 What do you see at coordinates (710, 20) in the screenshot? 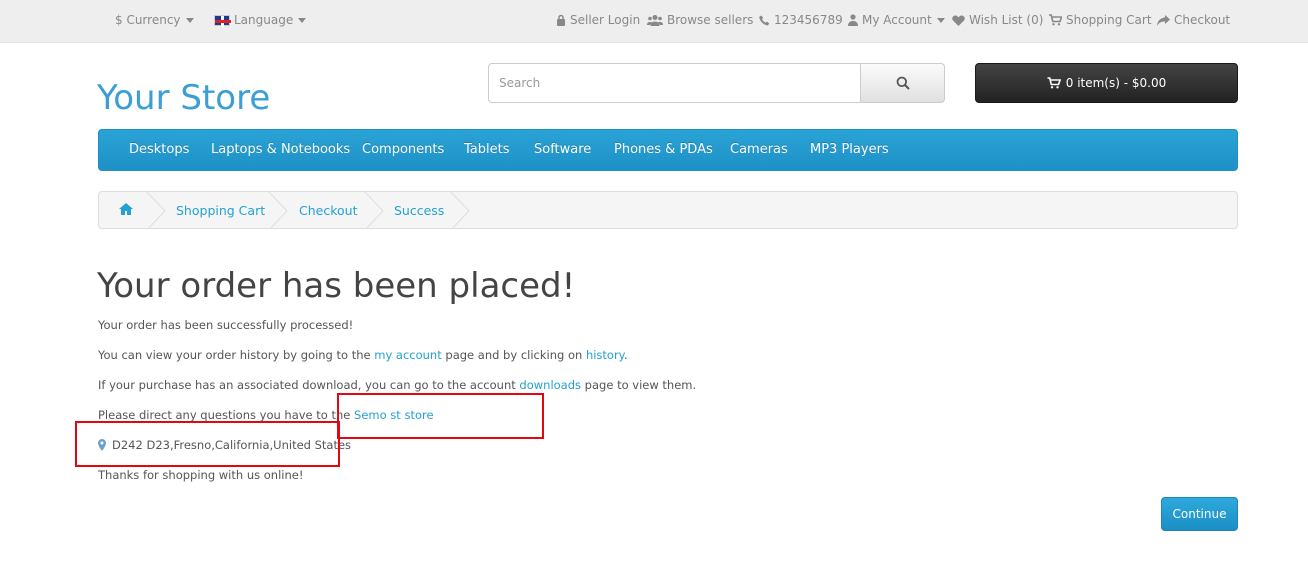
I see `browse-sellers-label: Browse sellers` at bounding box center [710, 20].